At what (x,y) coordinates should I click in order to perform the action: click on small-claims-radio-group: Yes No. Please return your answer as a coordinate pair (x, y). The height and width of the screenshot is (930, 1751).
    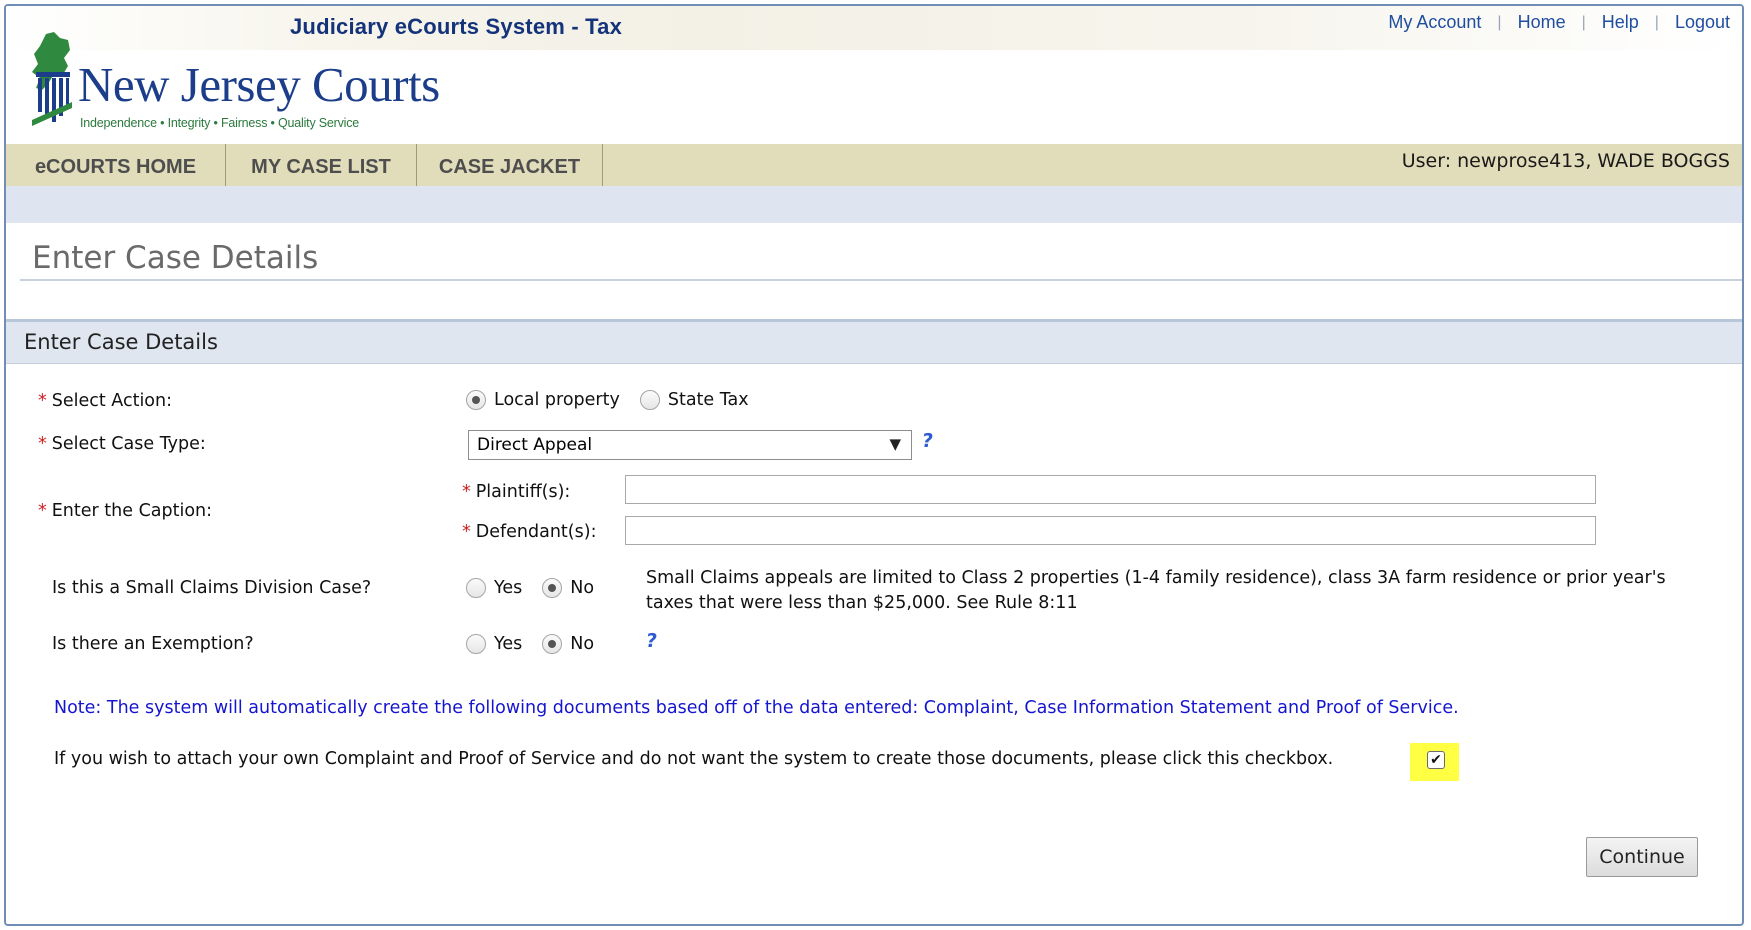
    Looking at the image, I should click on (540, 588).